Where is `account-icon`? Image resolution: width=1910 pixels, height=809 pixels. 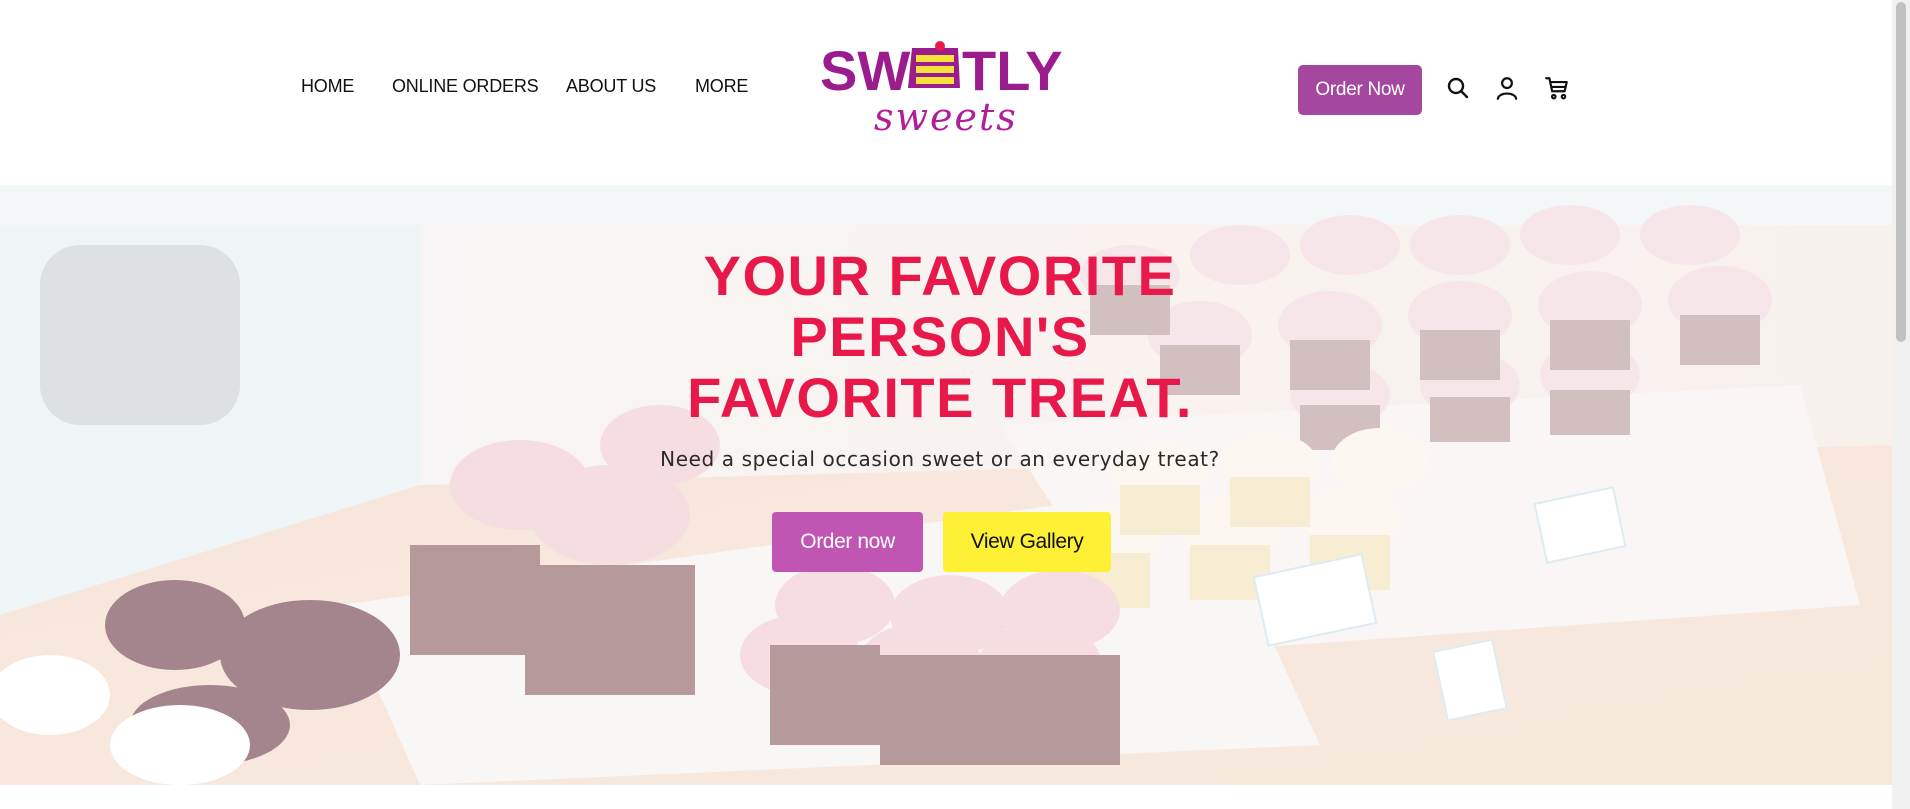
account-icon is located at coordinates (1507, 88).